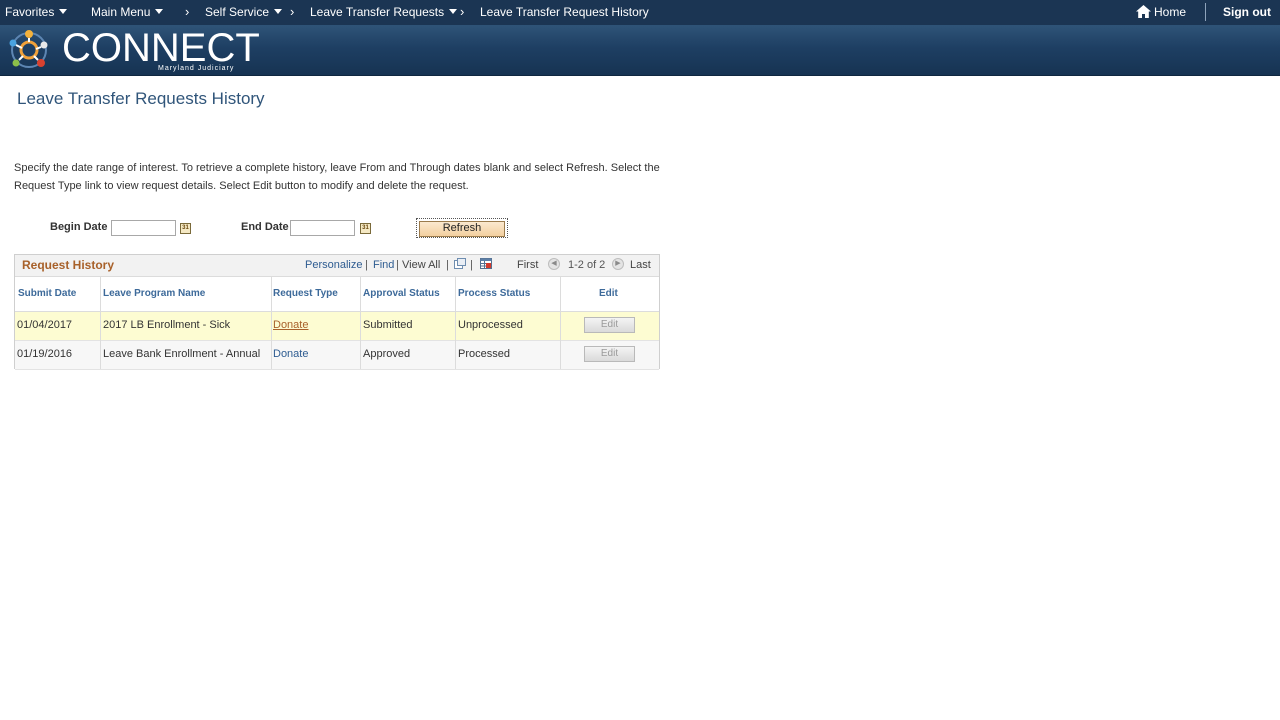 The image size is (1280, 720). Describe the element at coordinates (564, 12) in the screenshot. I see `breadcrumb-current-page: Leave Transfer Request History` at that location.